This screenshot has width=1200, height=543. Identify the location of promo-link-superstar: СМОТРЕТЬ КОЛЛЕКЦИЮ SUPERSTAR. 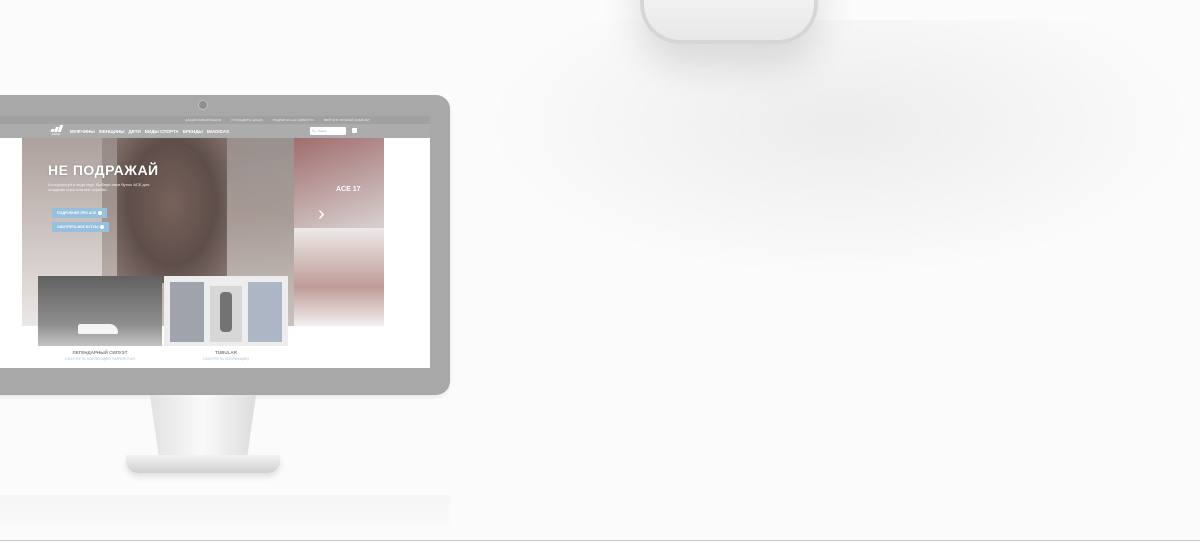
(100, 359).